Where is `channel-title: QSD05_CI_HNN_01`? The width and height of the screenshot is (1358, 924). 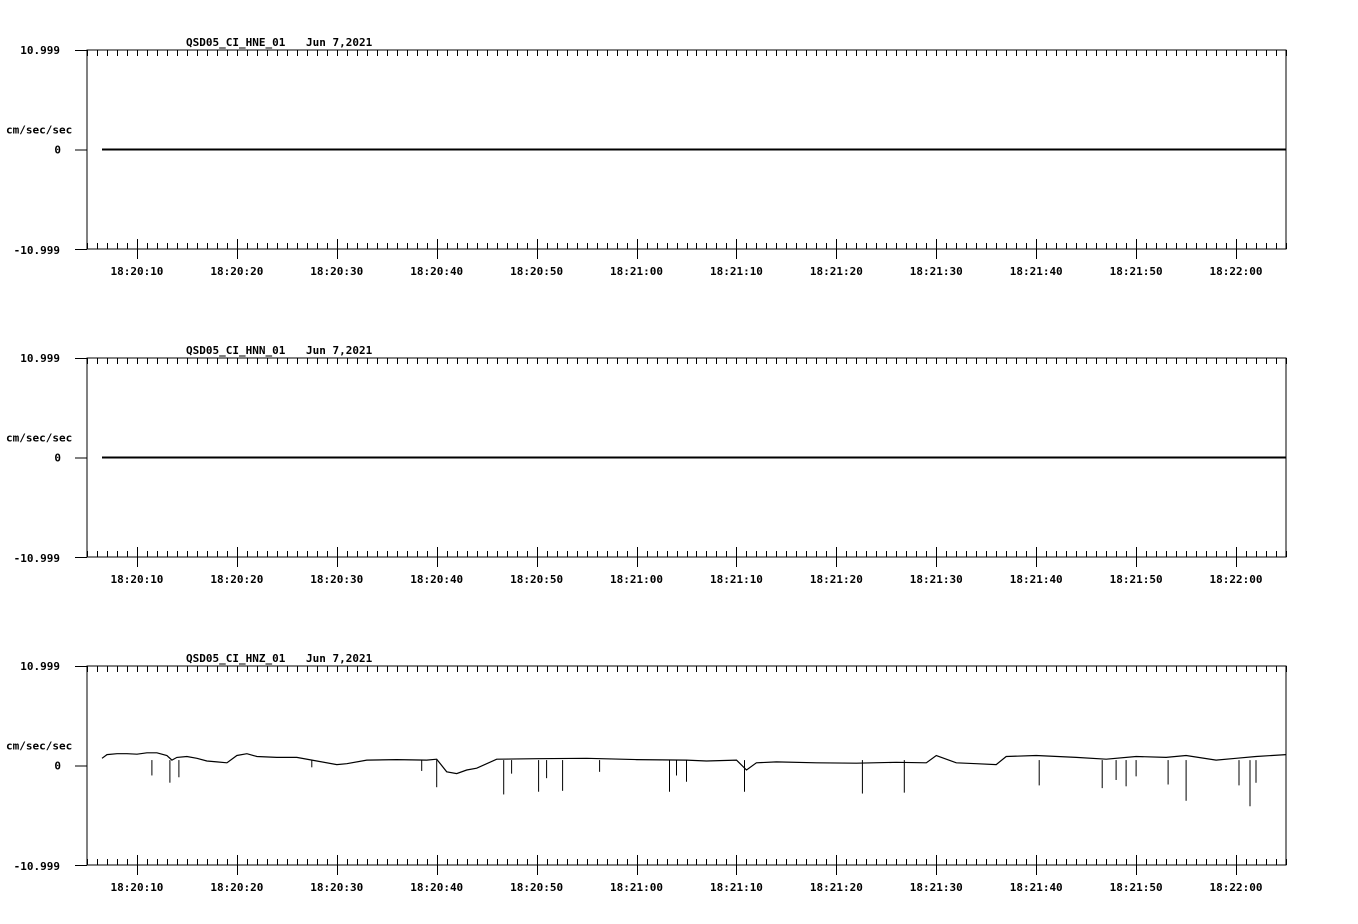 channel-title: QSD05_CI_HNN_01 is located at coordinates (236, 350).